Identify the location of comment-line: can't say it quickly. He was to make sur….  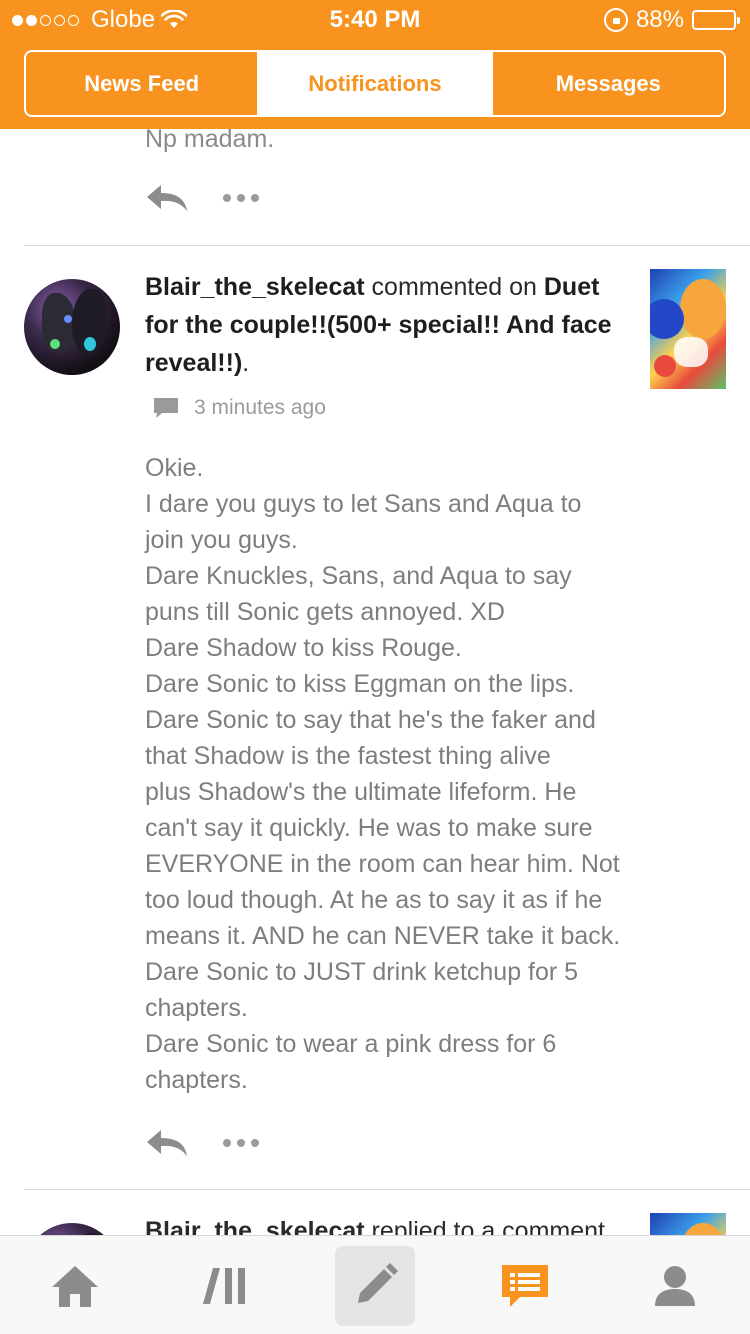
(369, 828).